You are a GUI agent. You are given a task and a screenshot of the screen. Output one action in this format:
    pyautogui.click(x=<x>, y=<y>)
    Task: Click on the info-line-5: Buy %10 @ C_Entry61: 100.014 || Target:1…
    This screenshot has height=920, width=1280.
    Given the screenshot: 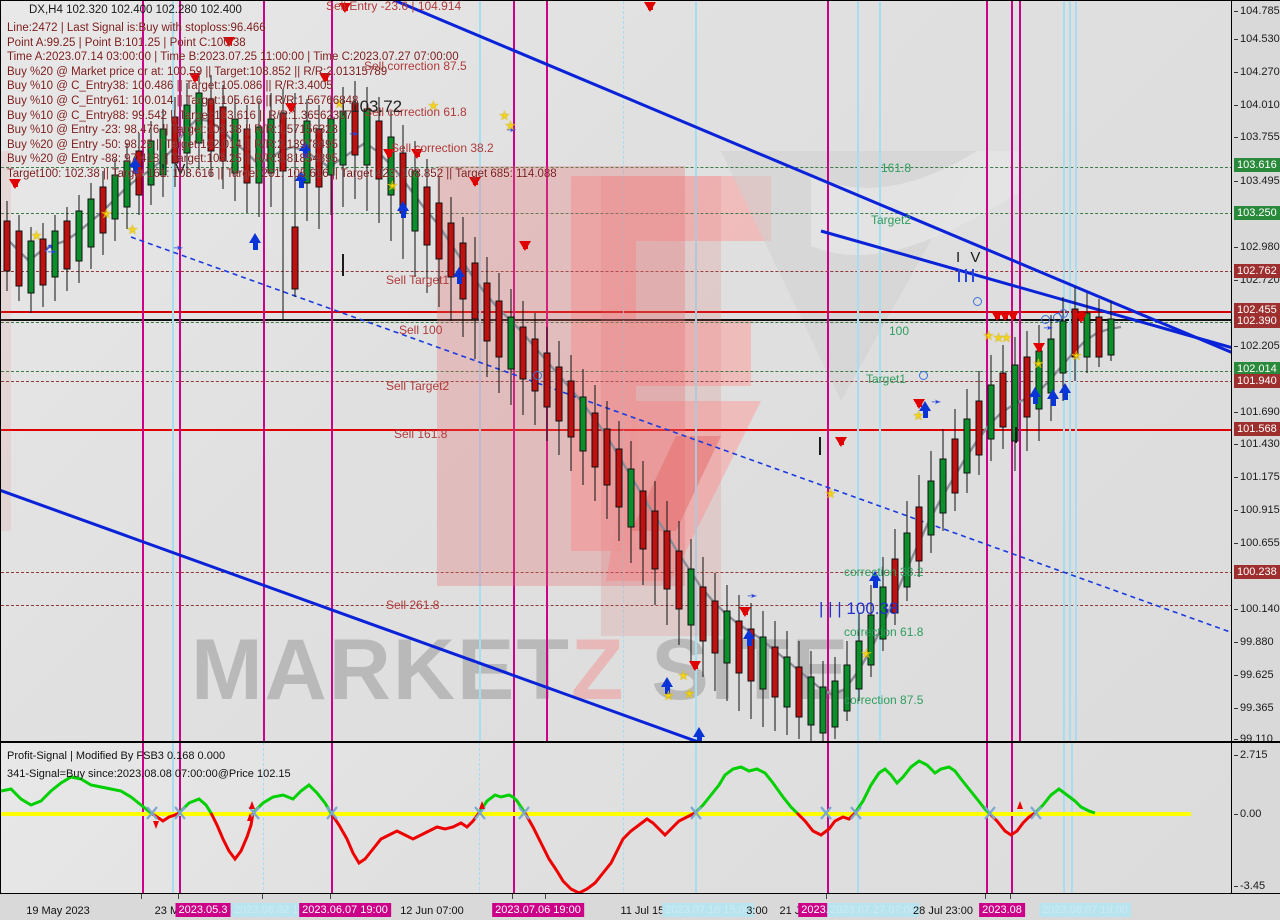 What is the action you would take?
    pyautogui.click(x=183, y=100)
    